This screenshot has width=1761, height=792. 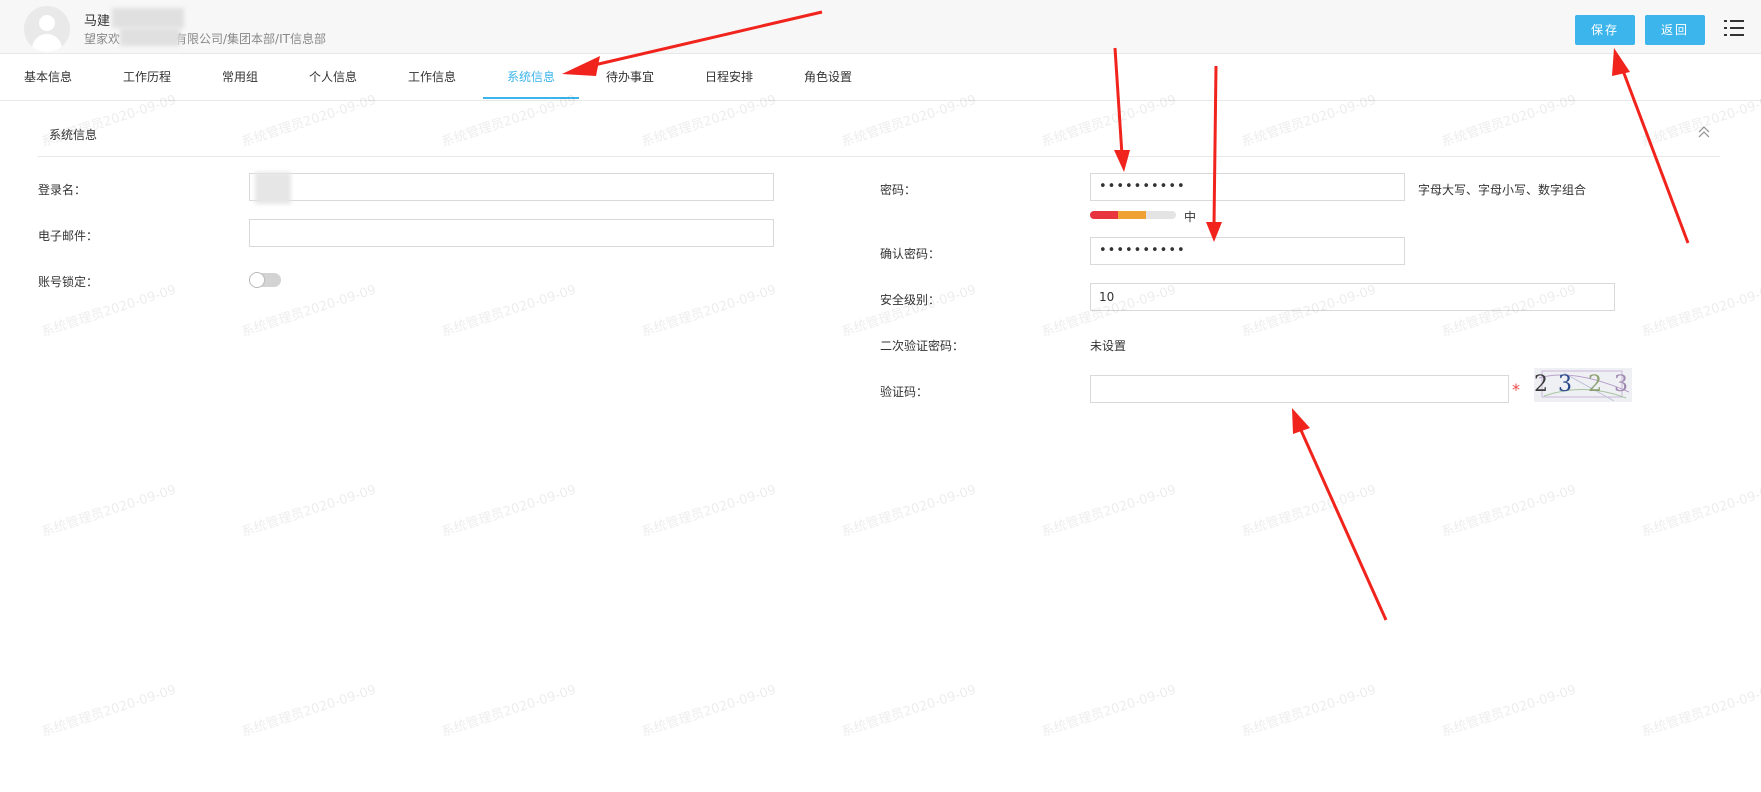 I want to click on password-label: 密码：, so click(x=898, y=190).